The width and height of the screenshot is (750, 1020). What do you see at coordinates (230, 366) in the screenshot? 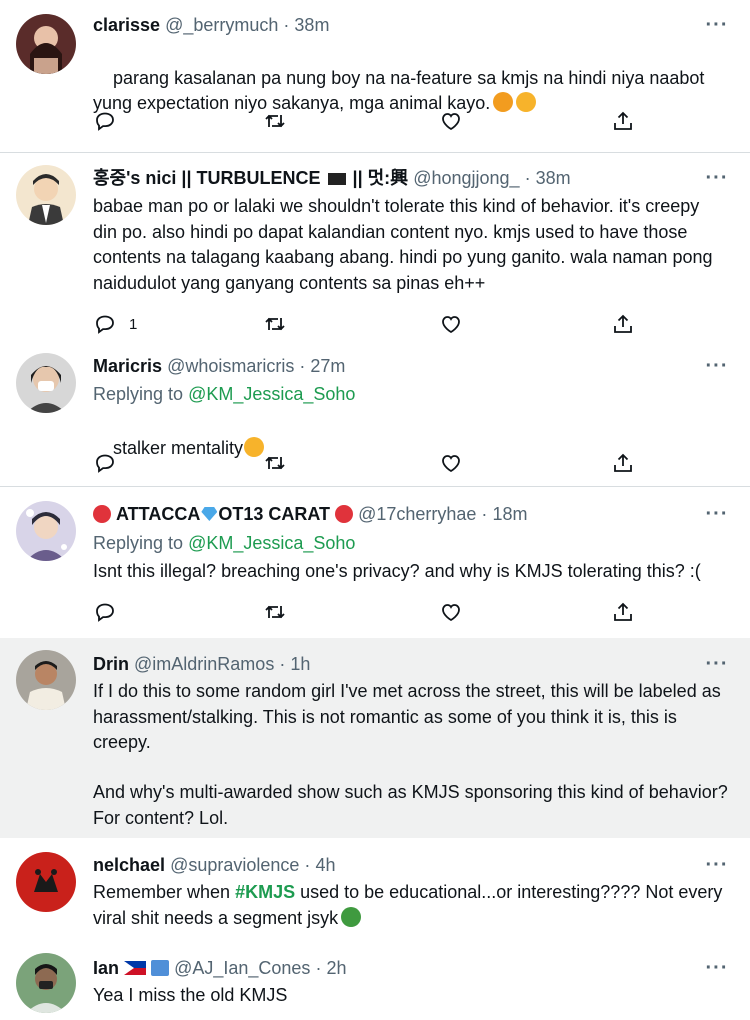
I see `handle: @whoismaricris` at bounding box center [230, 366].